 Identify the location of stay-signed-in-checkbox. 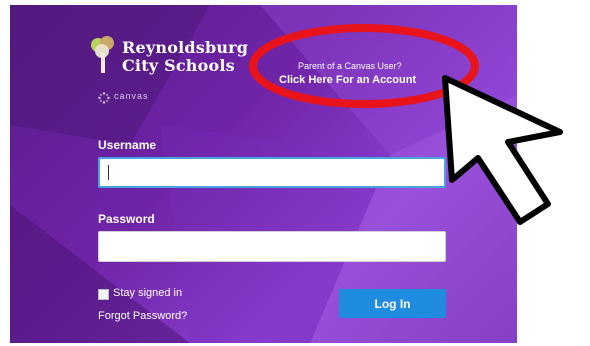
(103, 294).